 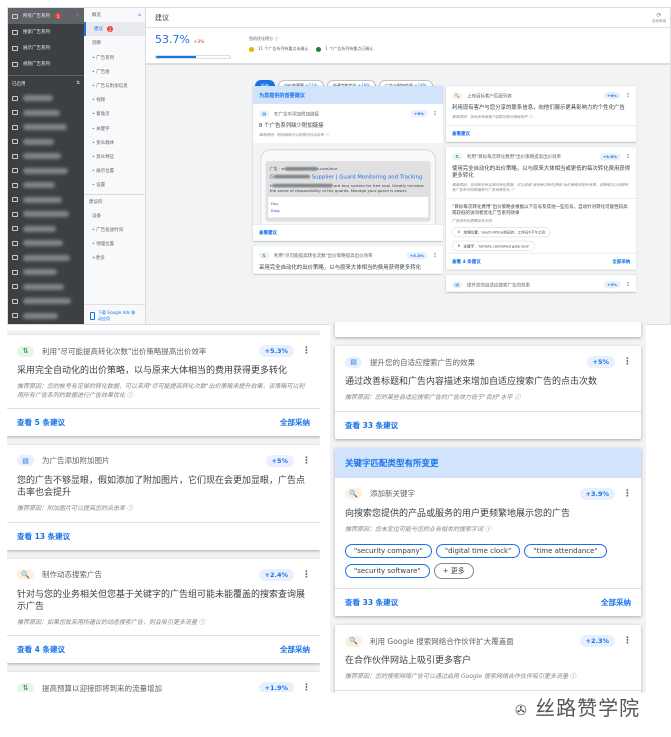 I want to click on uplift-badge: +6%, so click(x=419, y=114).